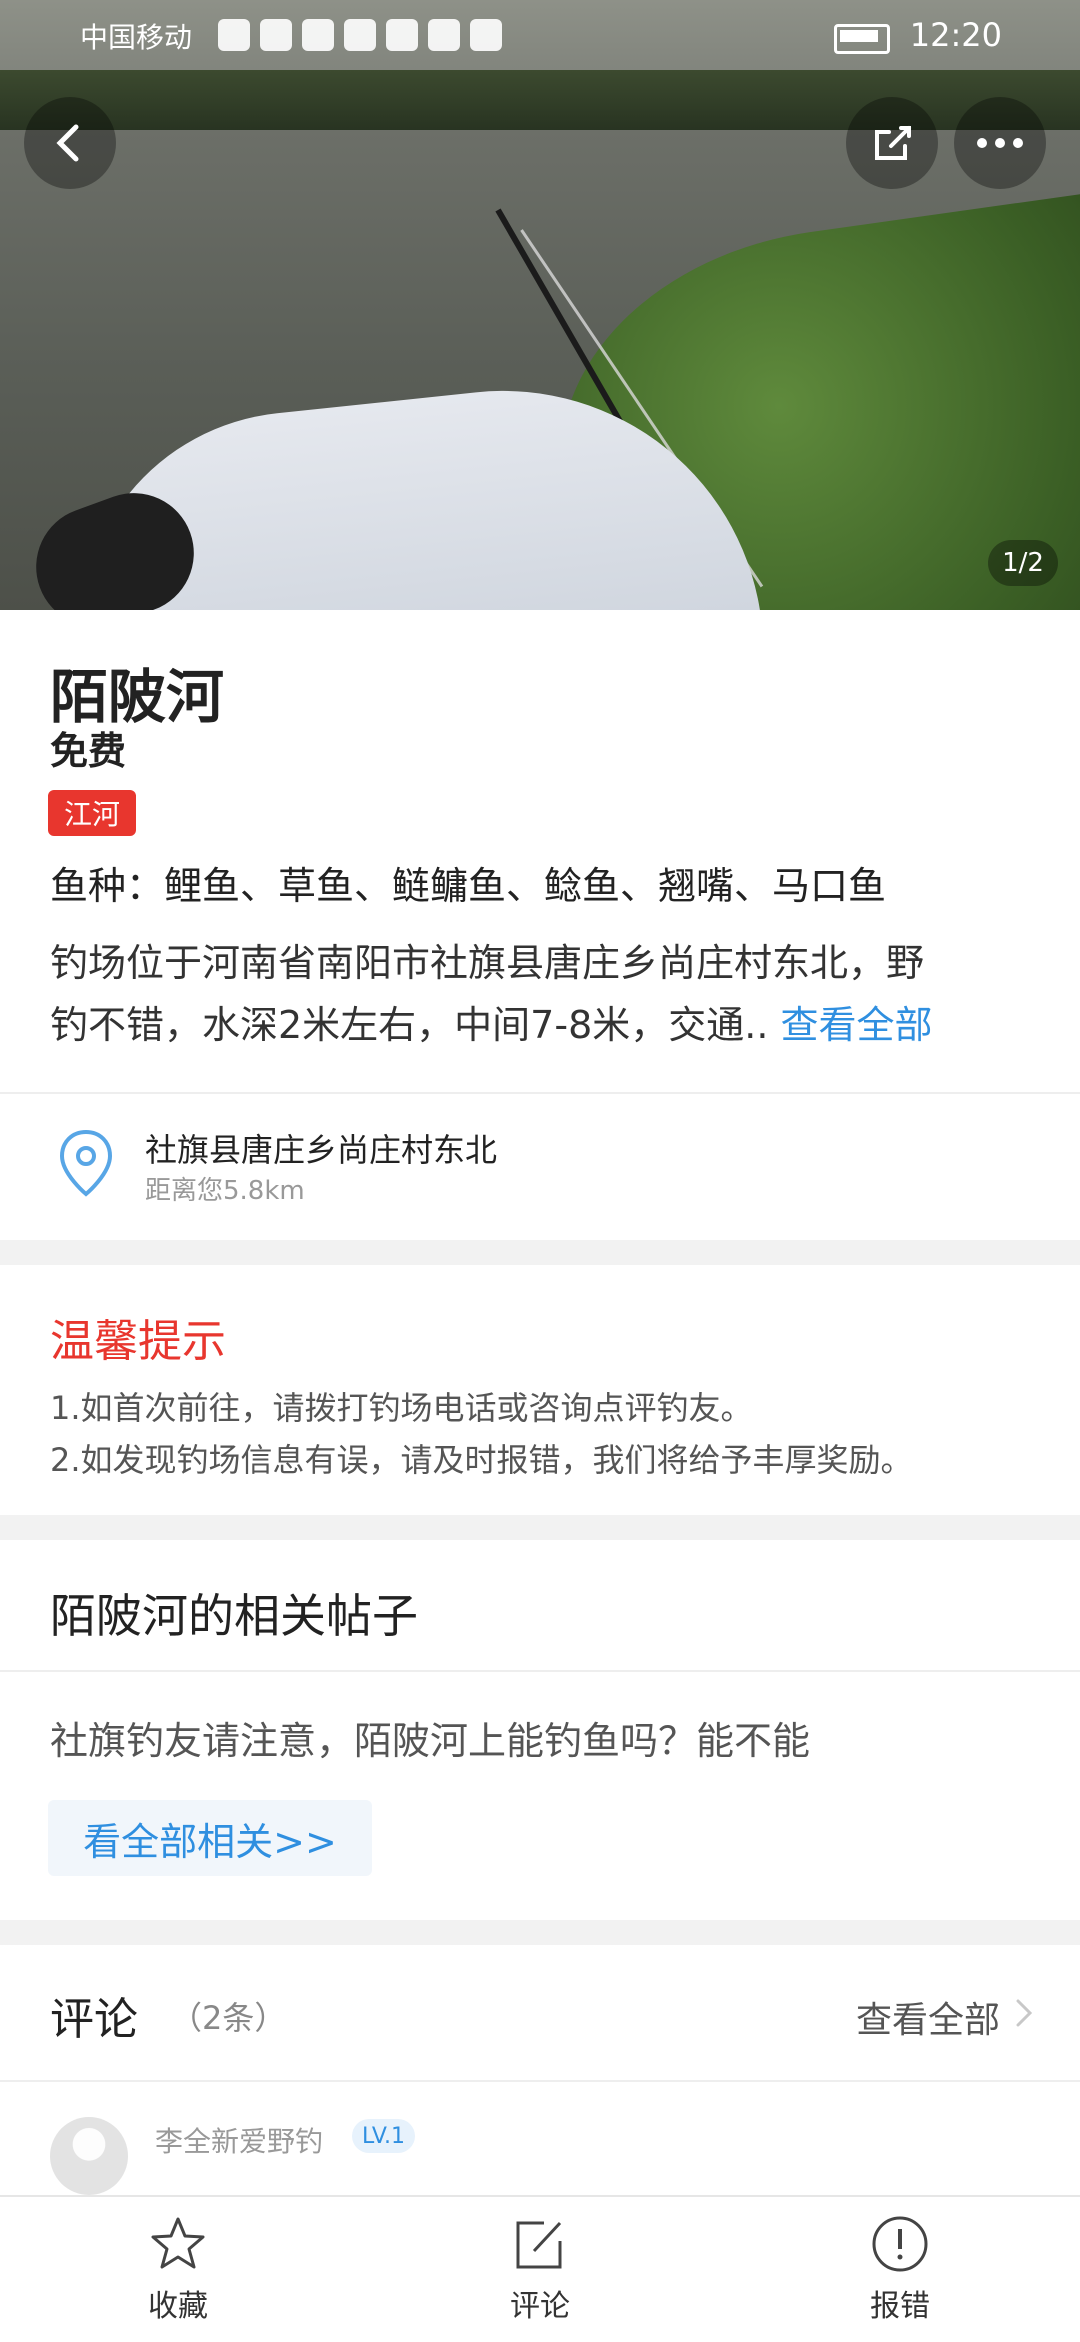 This screenshot has height=2342, width=1080. Describe the element at coordinates (1023, 563) in the screenshot. I see `image-pager: 1/2` at that location.